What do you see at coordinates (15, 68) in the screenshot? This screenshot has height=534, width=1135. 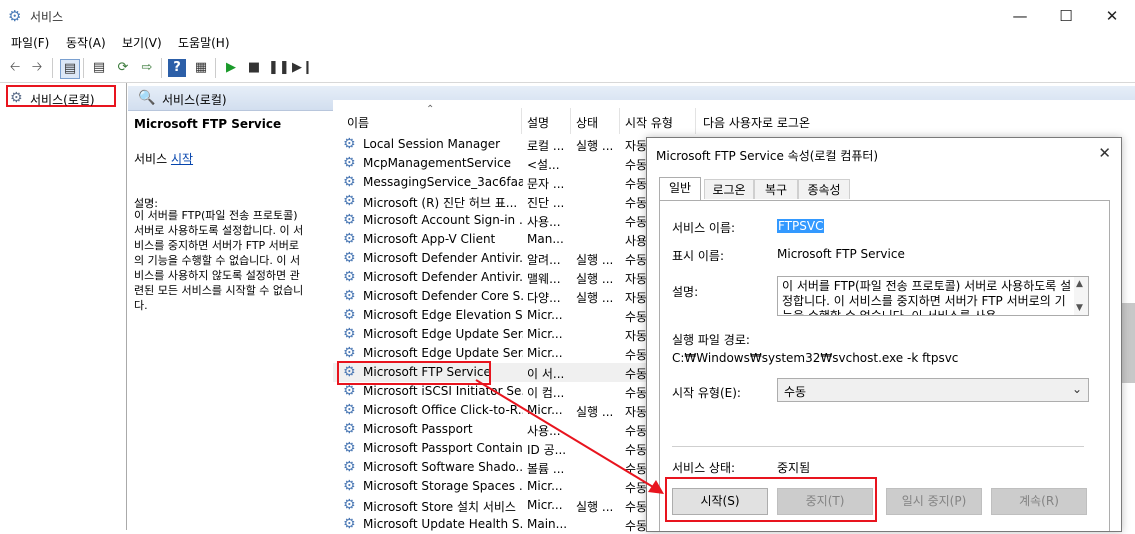 I see `back-icon: 🡠` at bounding box center [15, 68].